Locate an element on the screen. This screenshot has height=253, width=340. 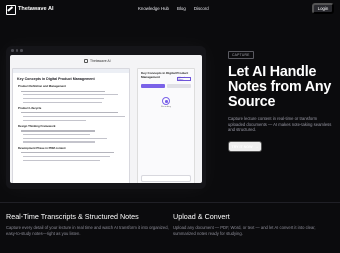
document-section: Product Definition and Management is located at coordinates (42, 86).